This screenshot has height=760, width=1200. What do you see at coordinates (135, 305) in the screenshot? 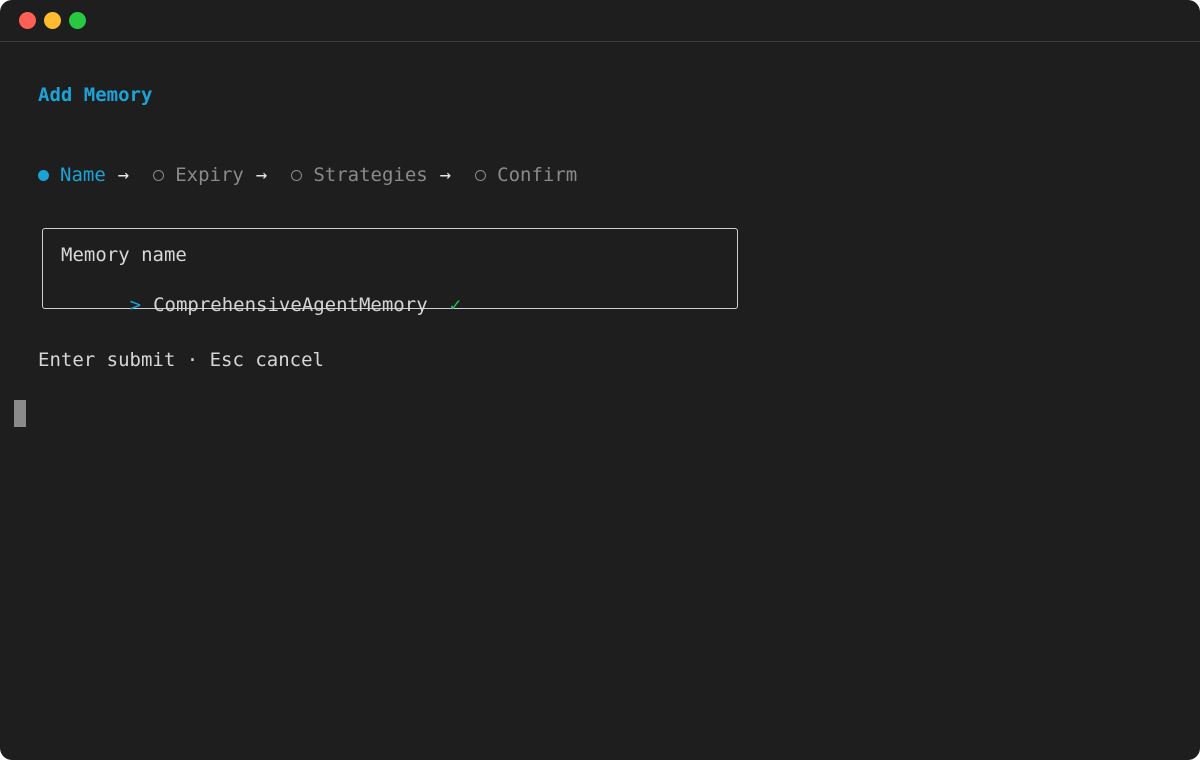
I see `prompt-chevron-icon: >` at bounding box center [135, 305].